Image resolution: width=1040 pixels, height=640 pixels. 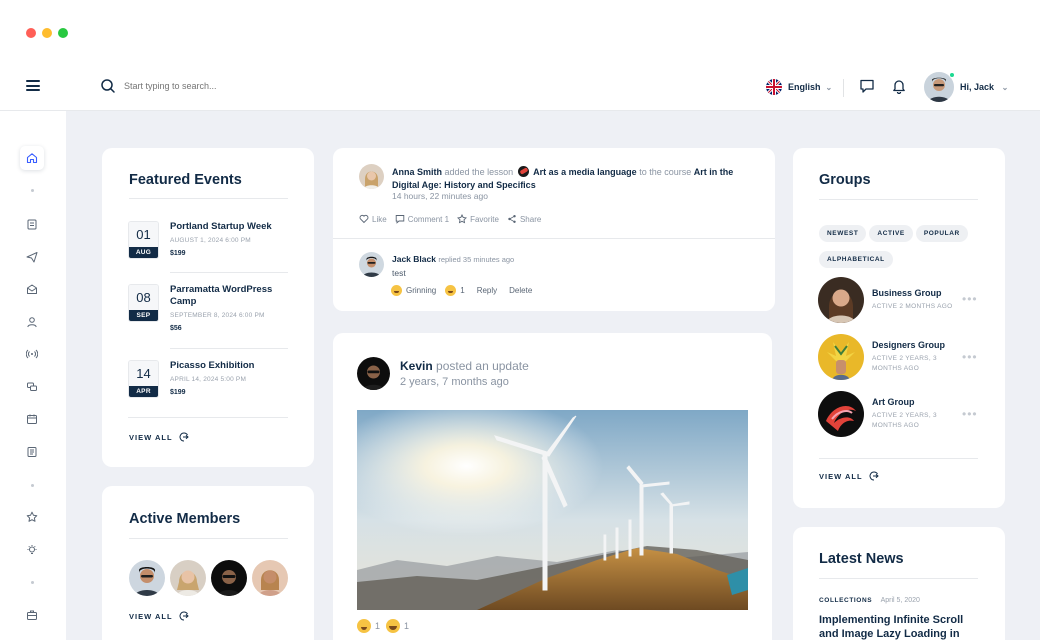 What do you see at coordinates (941, 233) in the screenshot?
I see `filter-popular: POPULAR` at bounding box center [941, 233].